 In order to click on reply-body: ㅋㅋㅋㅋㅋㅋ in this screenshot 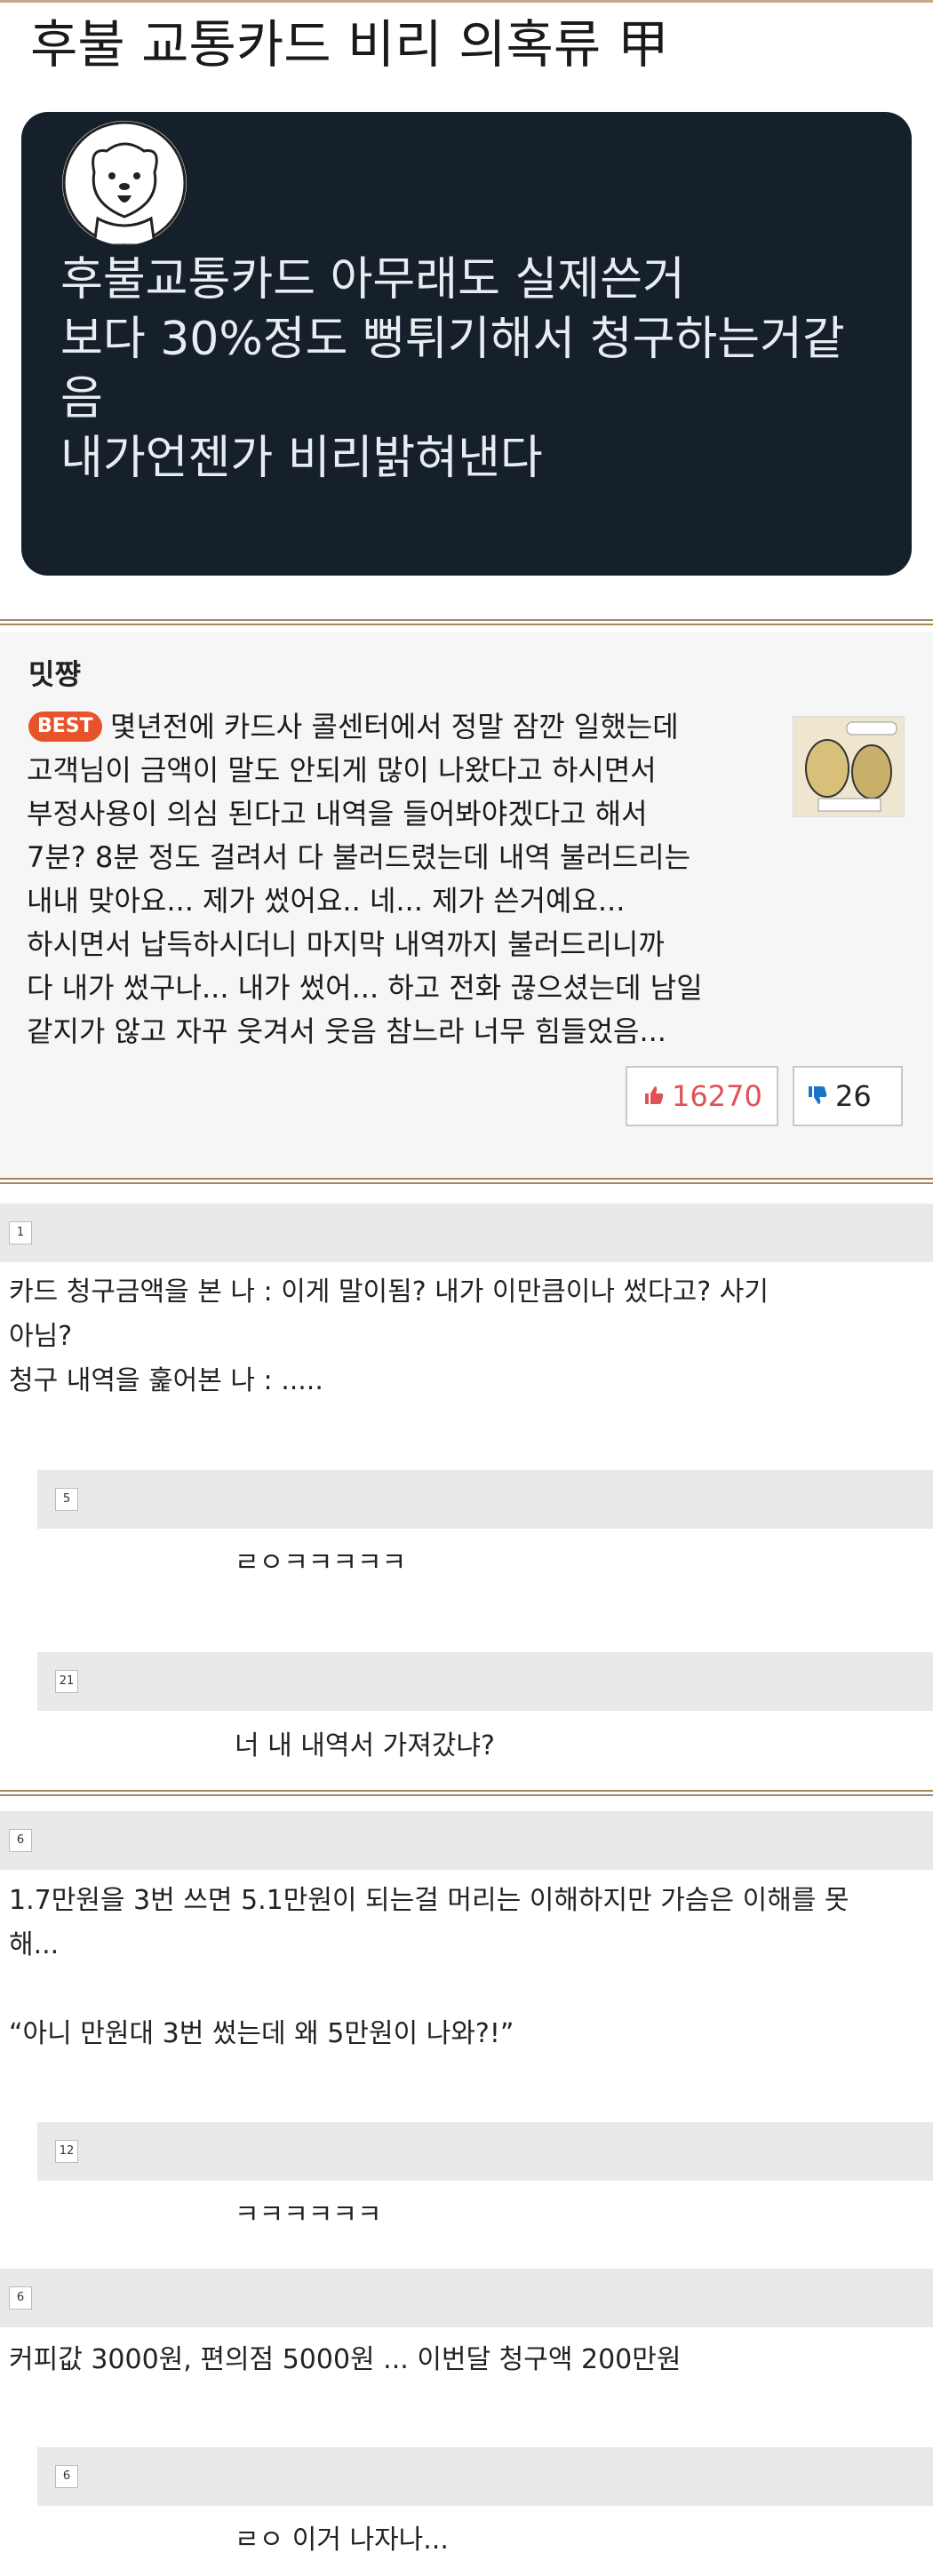, I will do `click(308, 2215)`.